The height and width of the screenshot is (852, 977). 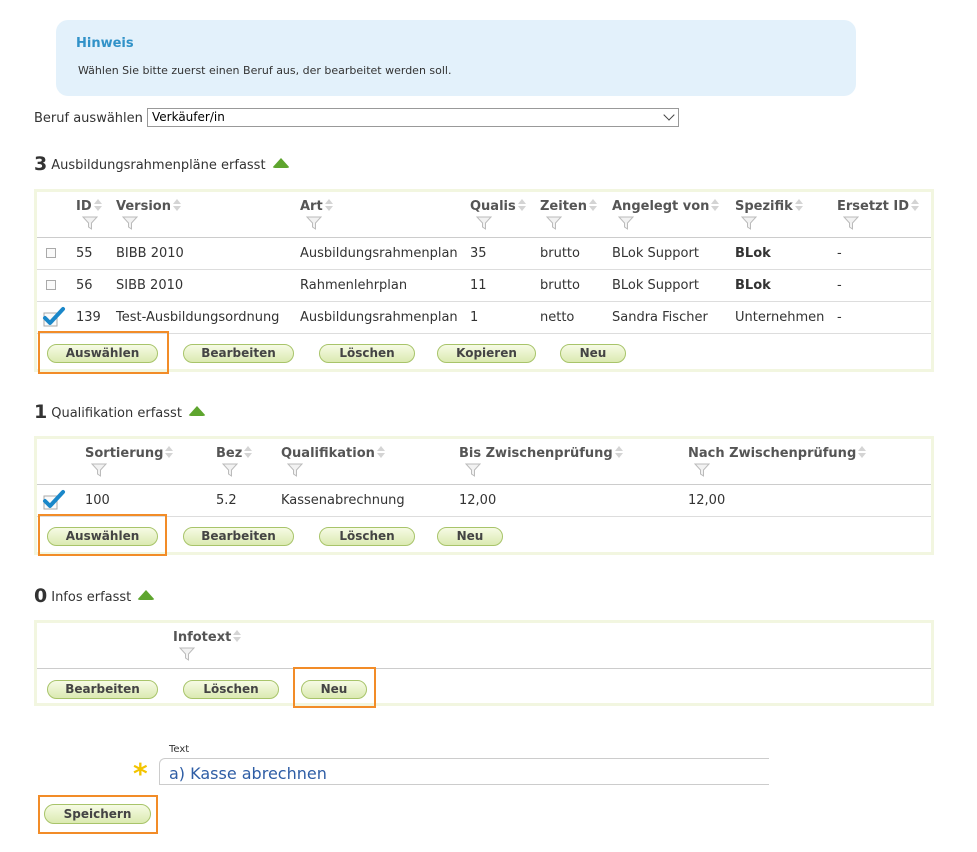 I want to click on cell-bis: 12,00, so click(x=478, y=500).